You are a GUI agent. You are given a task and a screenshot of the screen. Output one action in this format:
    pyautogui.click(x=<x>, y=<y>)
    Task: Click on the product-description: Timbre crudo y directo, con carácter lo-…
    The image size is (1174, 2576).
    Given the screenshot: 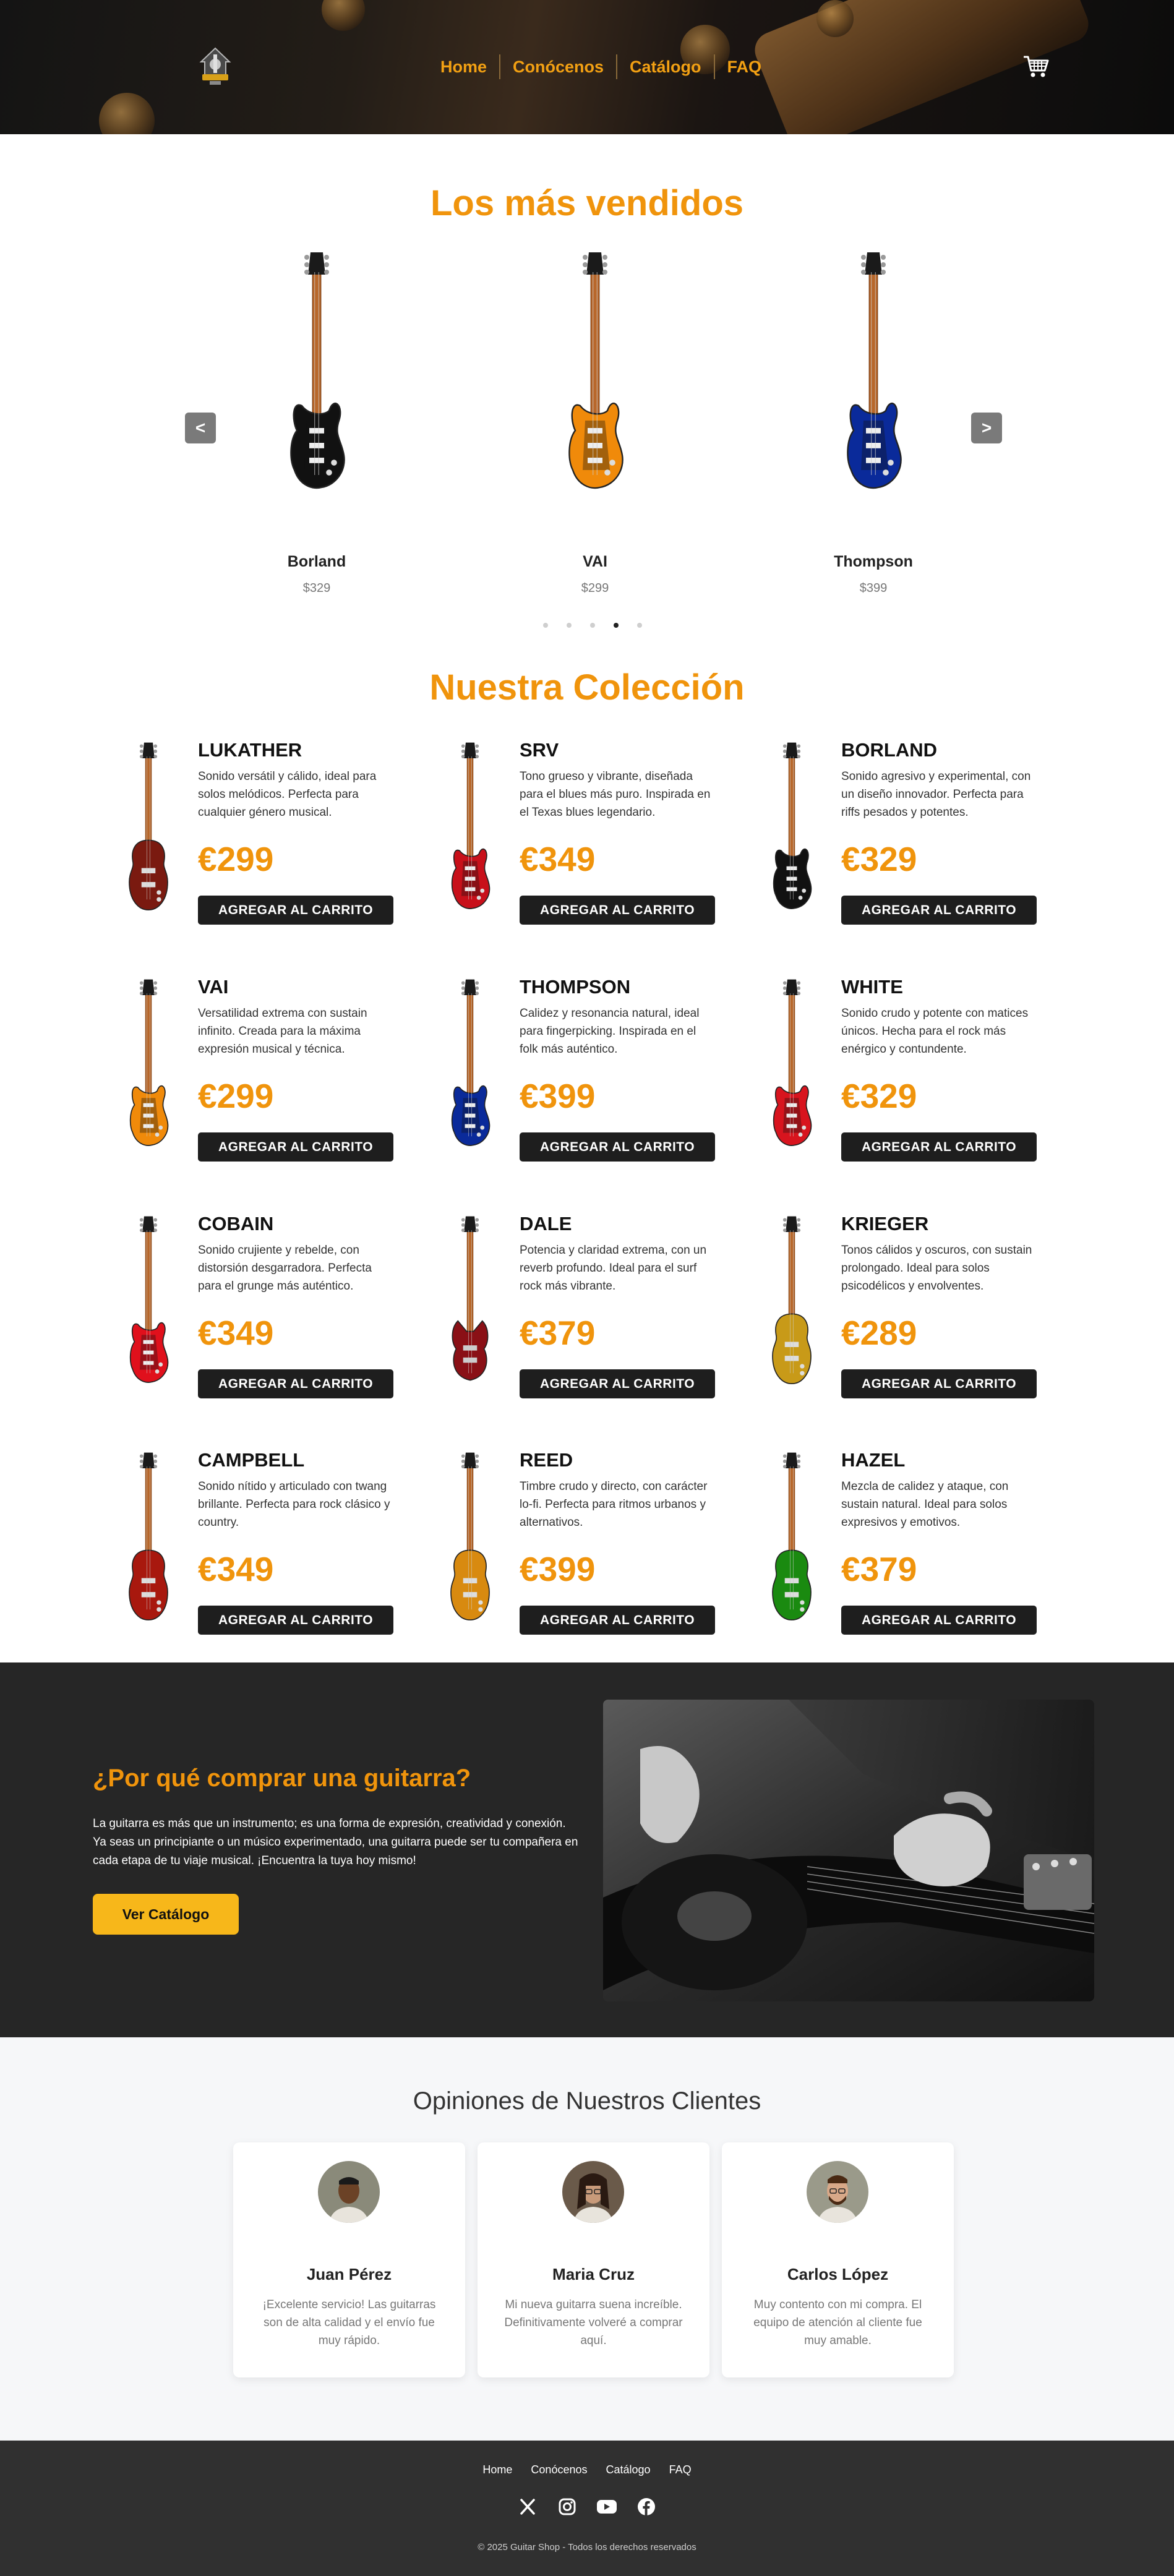 What is the action you would take?
    pyautogui.click(x=614, y=1504)
    